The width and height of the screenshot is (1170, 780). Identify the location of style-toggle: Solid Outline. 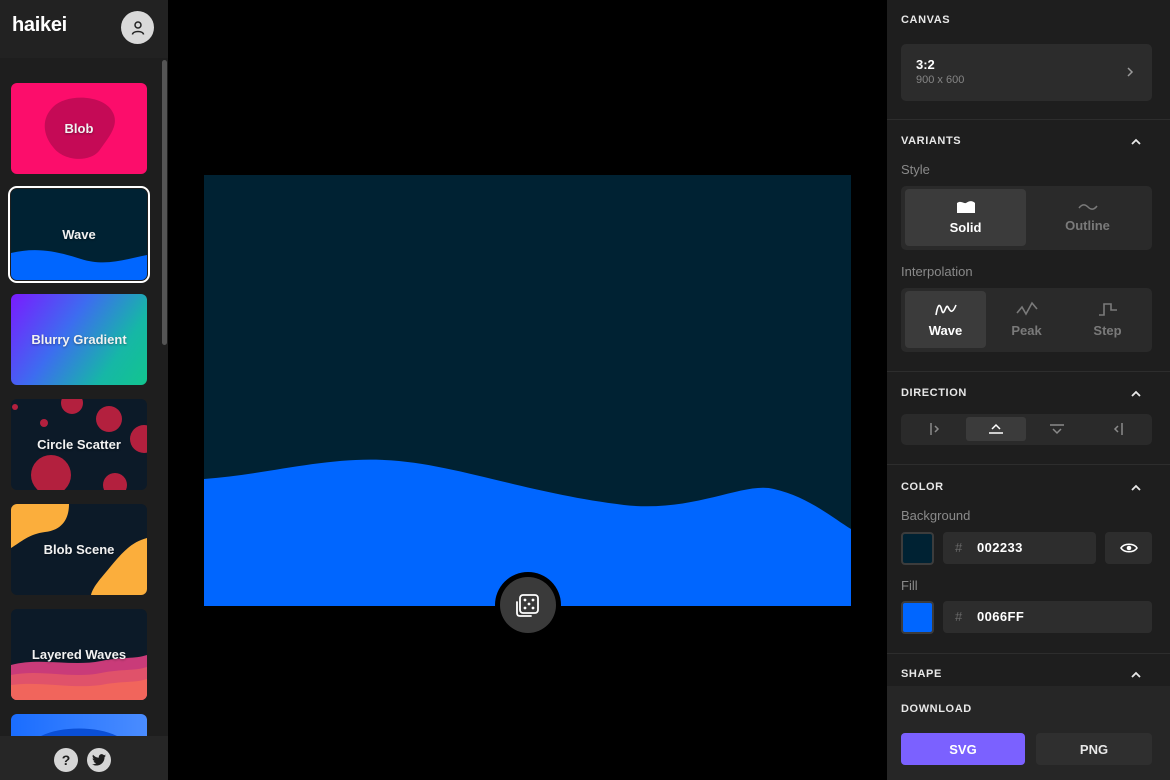
(1026, 218).